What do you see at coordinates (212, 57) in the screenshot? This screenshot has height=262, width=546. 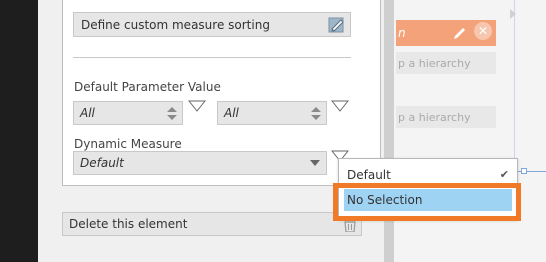 I see `separator-line` at bounding box center [212, 57].